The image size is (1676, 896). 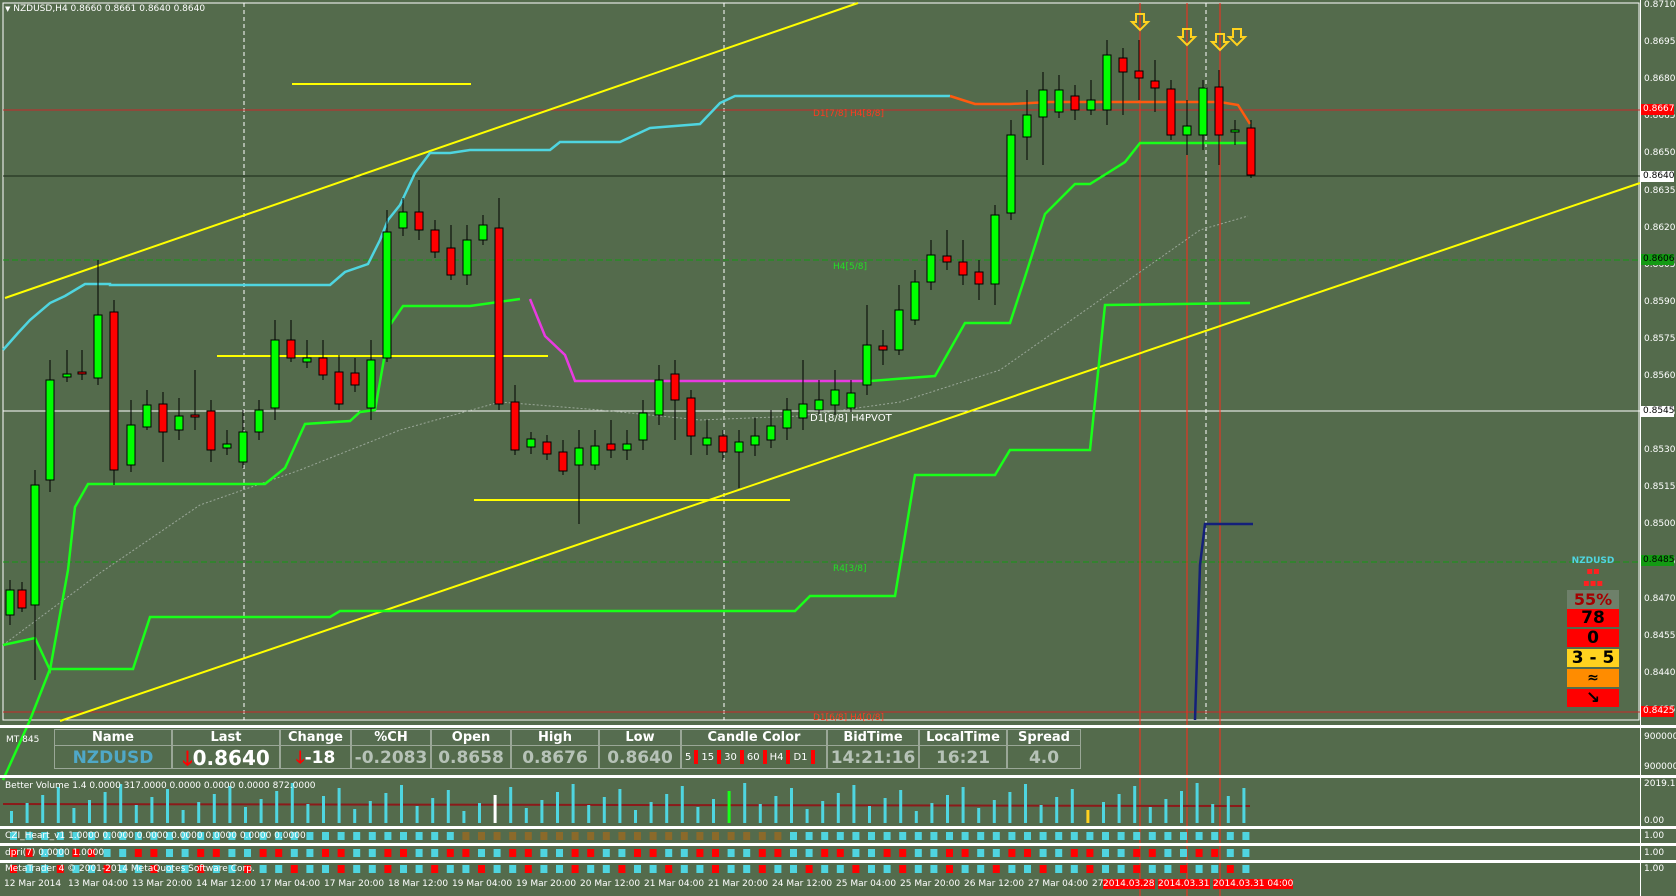 What do you see at coordinates (7, 9) in the screenshot?
I see `dropdown-triangle-icon: ▼` at bounding box center [7, 9].